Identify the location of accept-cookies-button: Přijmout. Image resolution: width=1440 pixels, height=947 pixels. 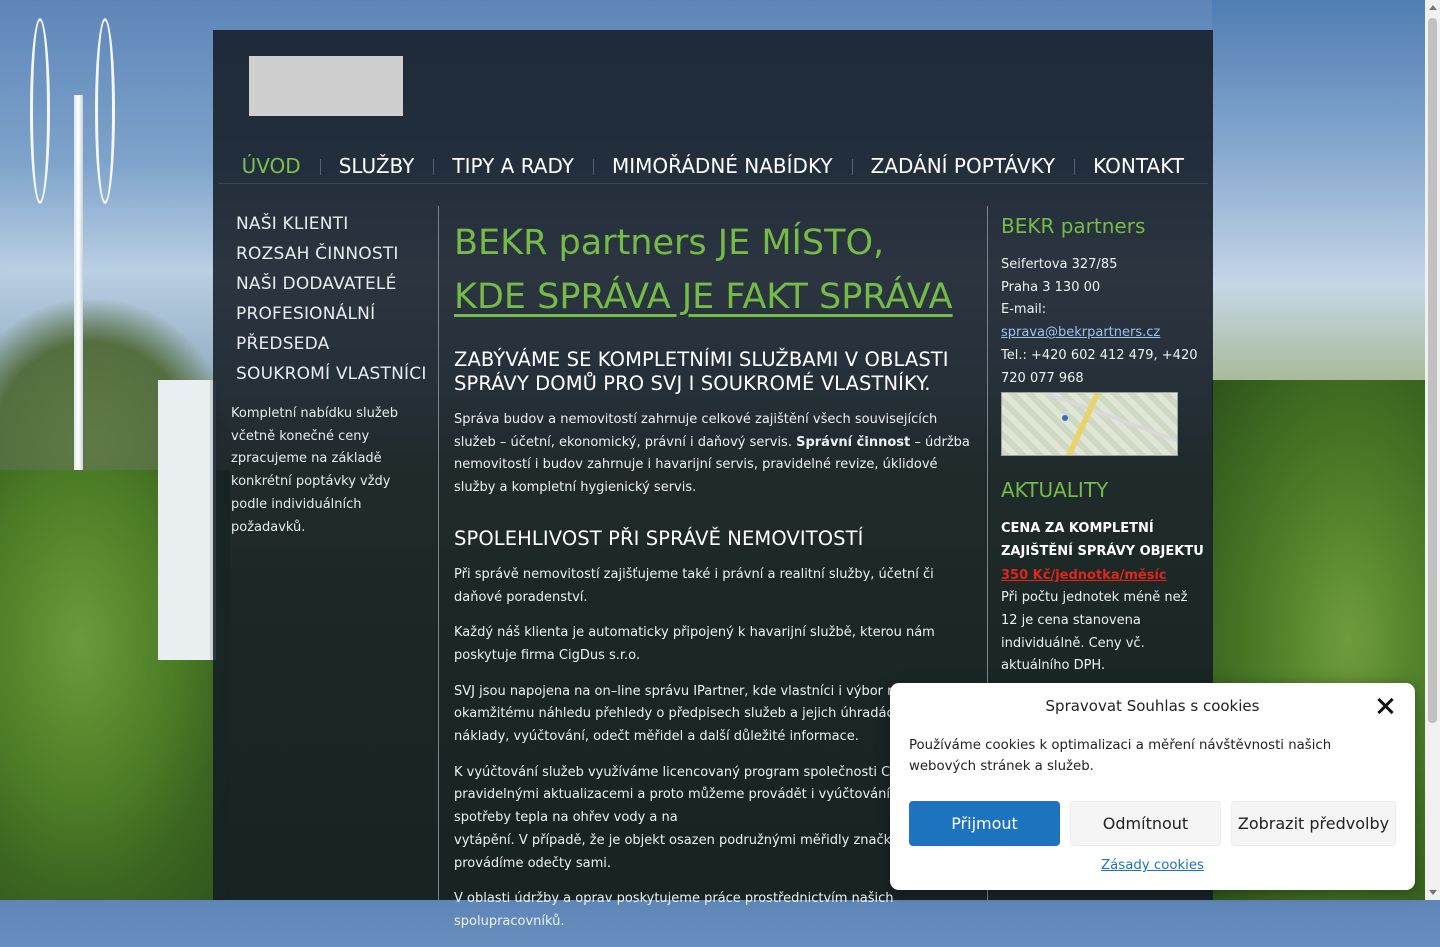
(984, 823).